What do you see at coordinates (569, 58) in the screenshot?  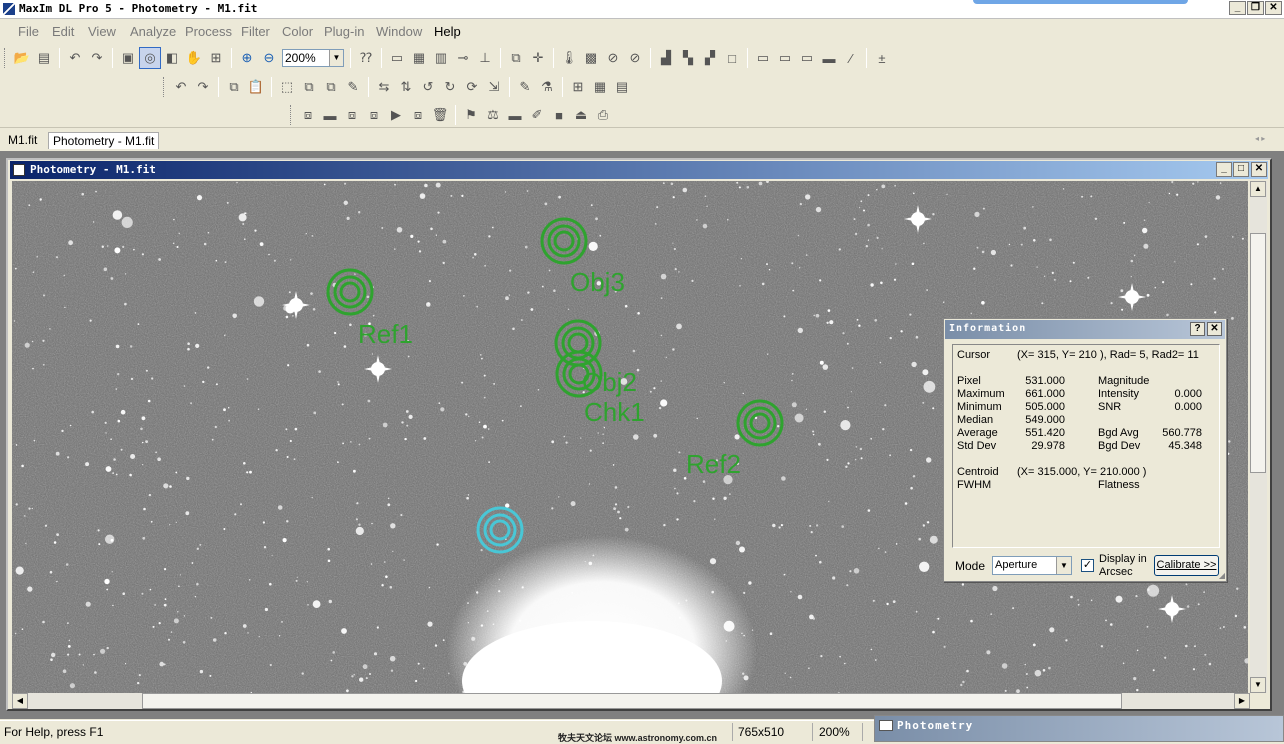 I see `thermometer-icon: 🌡` at bounding box center [569, 58].